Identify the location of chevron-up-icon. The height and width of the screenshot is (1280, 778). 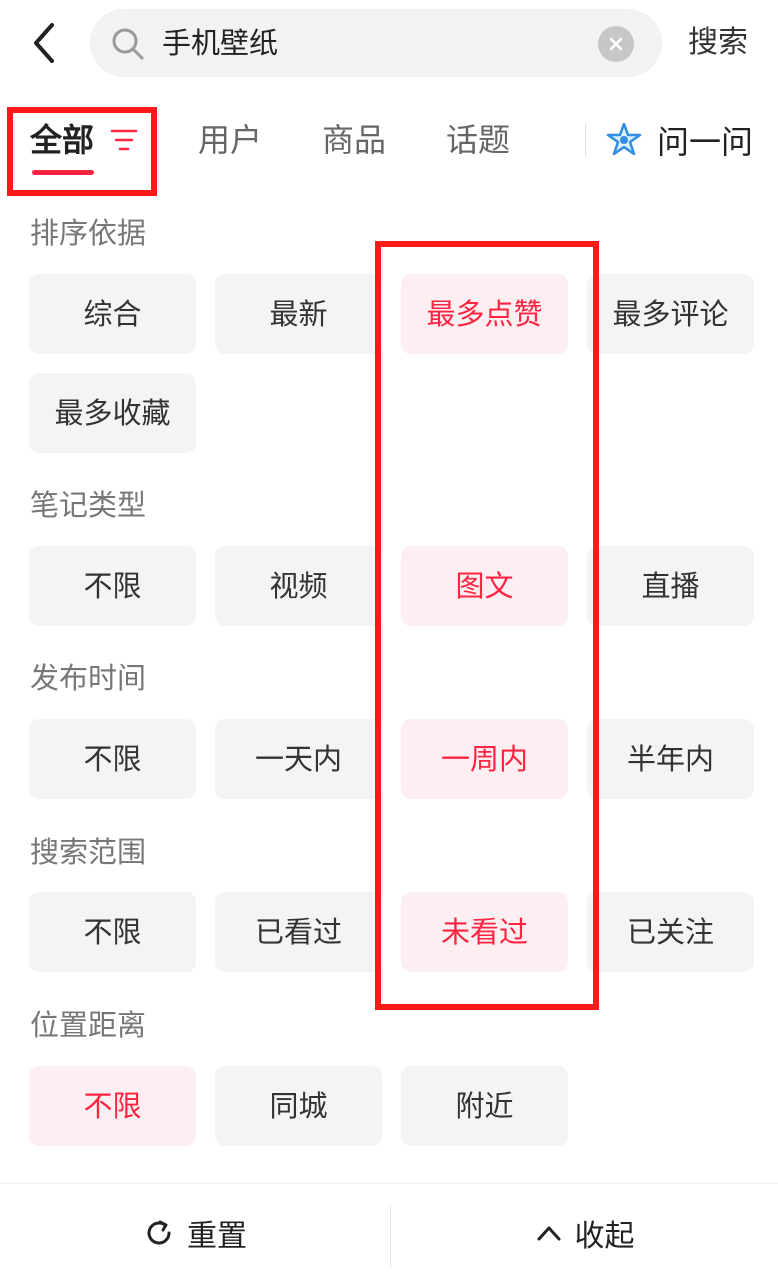
(548, 1233).